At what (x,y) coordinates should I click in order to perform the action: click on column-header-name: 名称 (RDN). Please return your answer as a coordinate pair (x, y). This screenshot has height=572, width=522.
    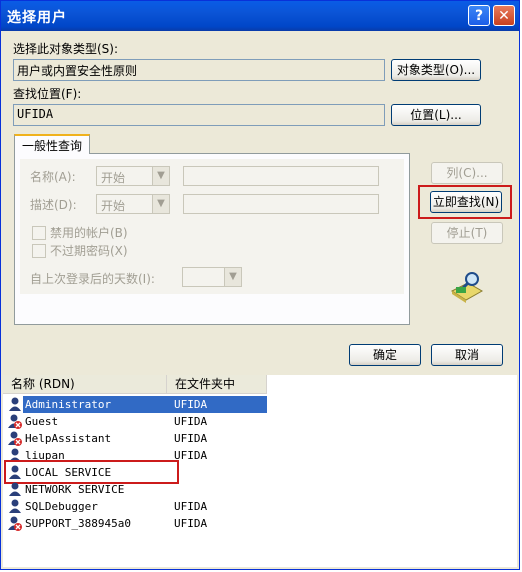
    Looking at the image, I should click on (85, 384).